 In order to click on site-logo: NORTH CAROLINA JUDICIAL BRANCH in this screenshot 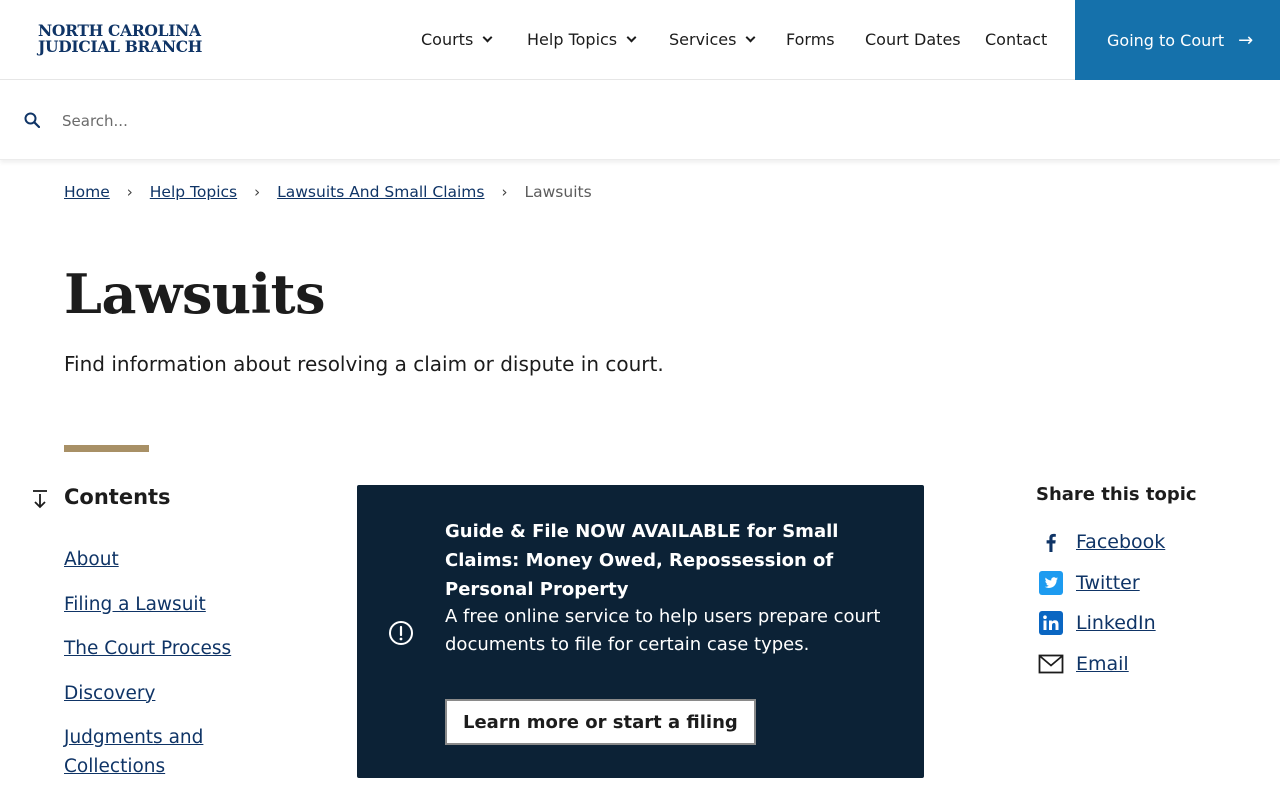, I will do `click(120, 39)`.